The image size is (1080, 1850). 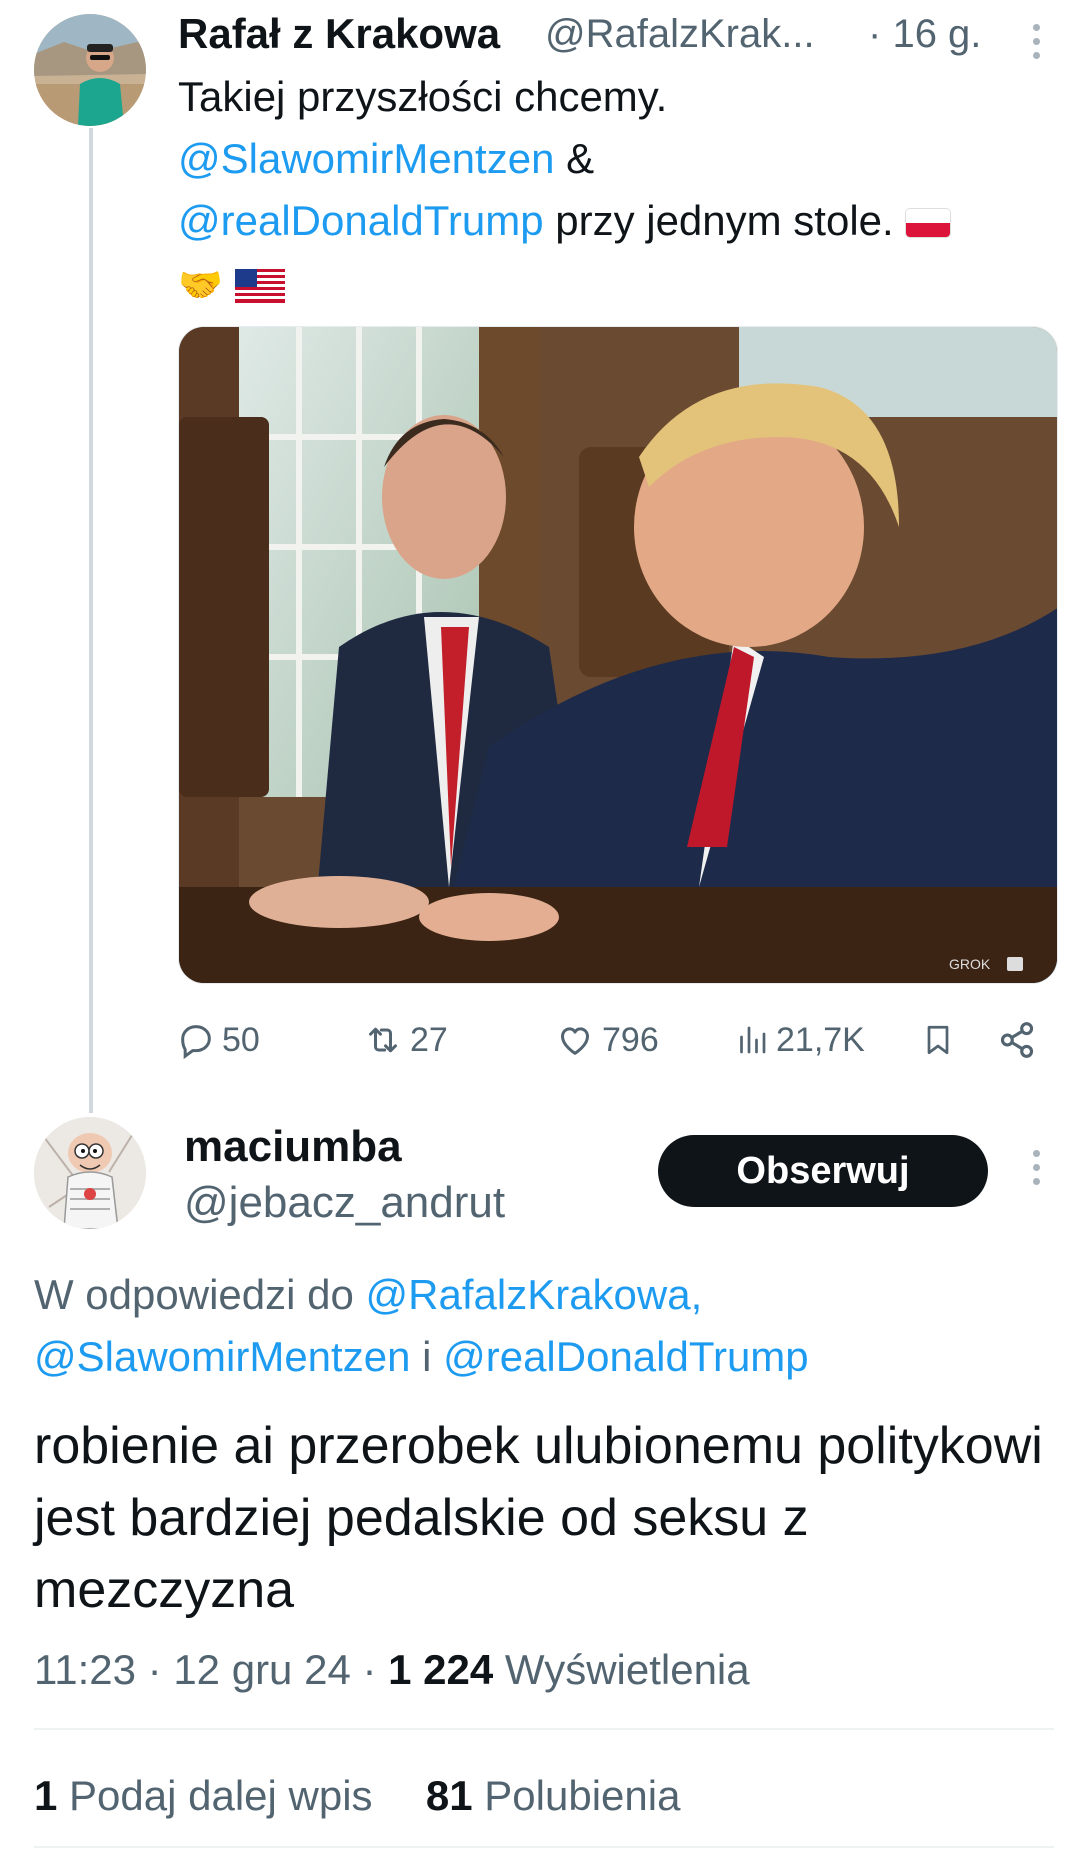 I want to click on tweet1-more-icon, so click(x=1039, y=45).